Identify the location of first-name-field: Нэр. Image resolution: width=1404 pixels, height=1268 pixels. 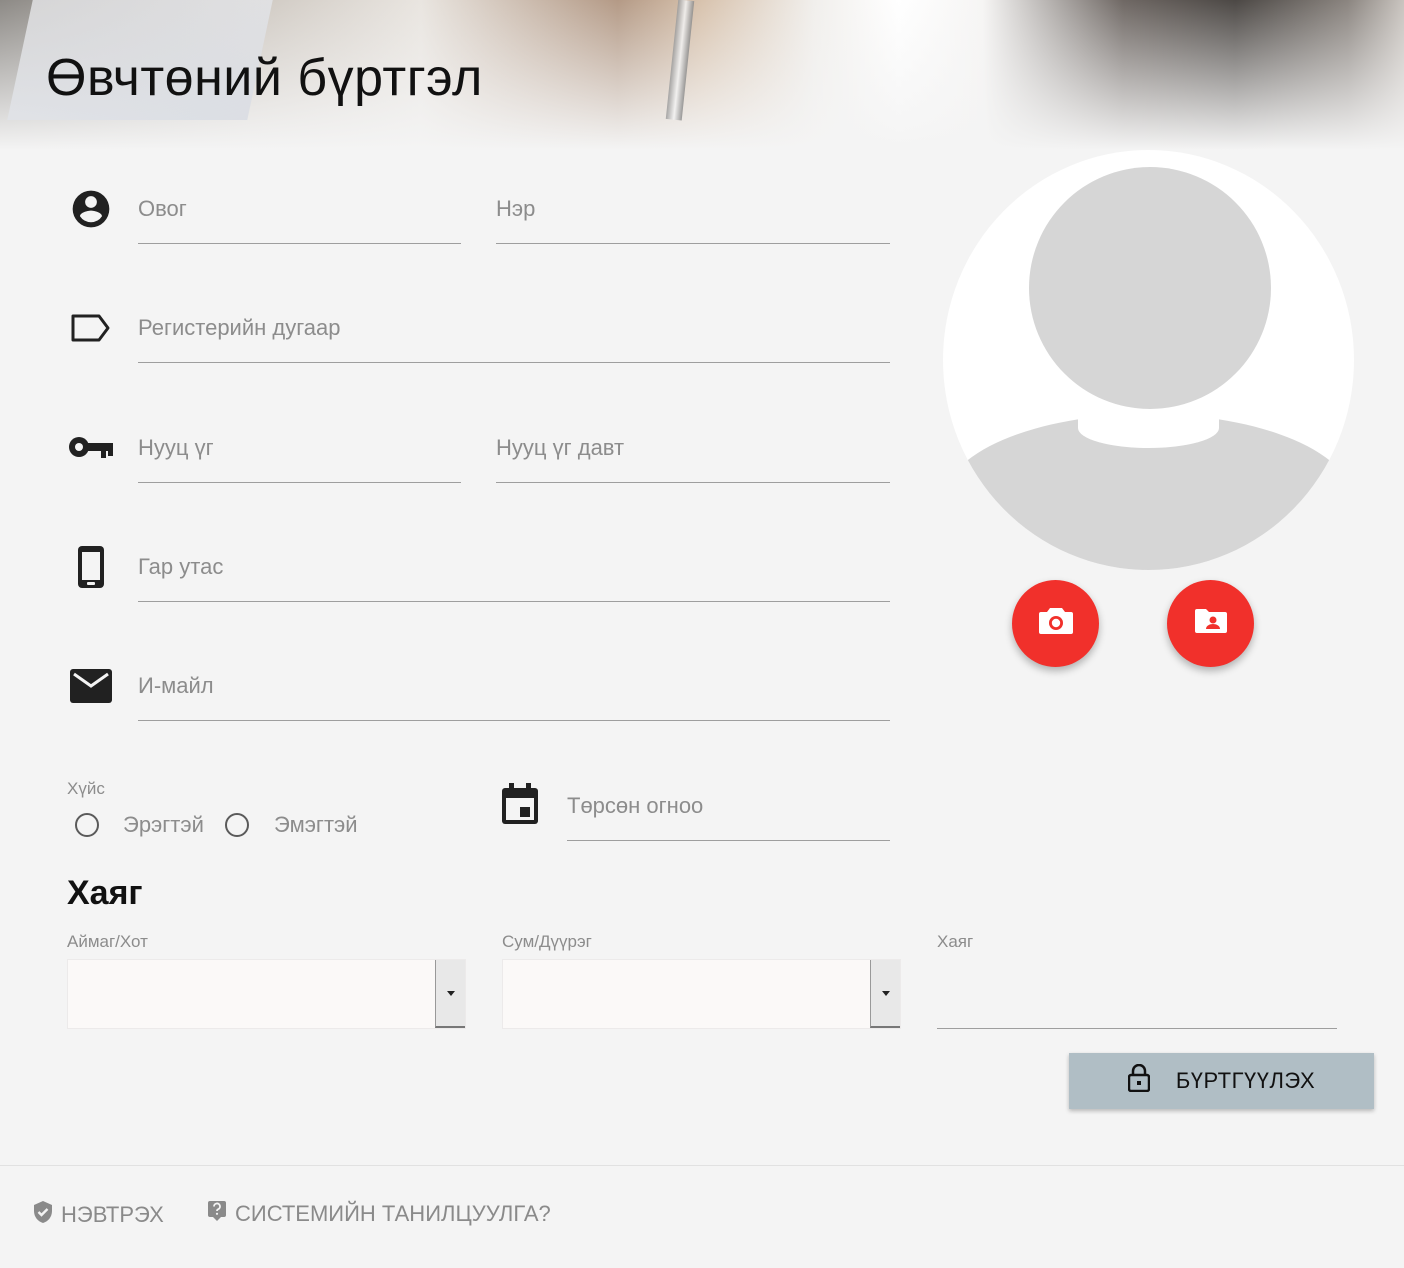
(693, 219).